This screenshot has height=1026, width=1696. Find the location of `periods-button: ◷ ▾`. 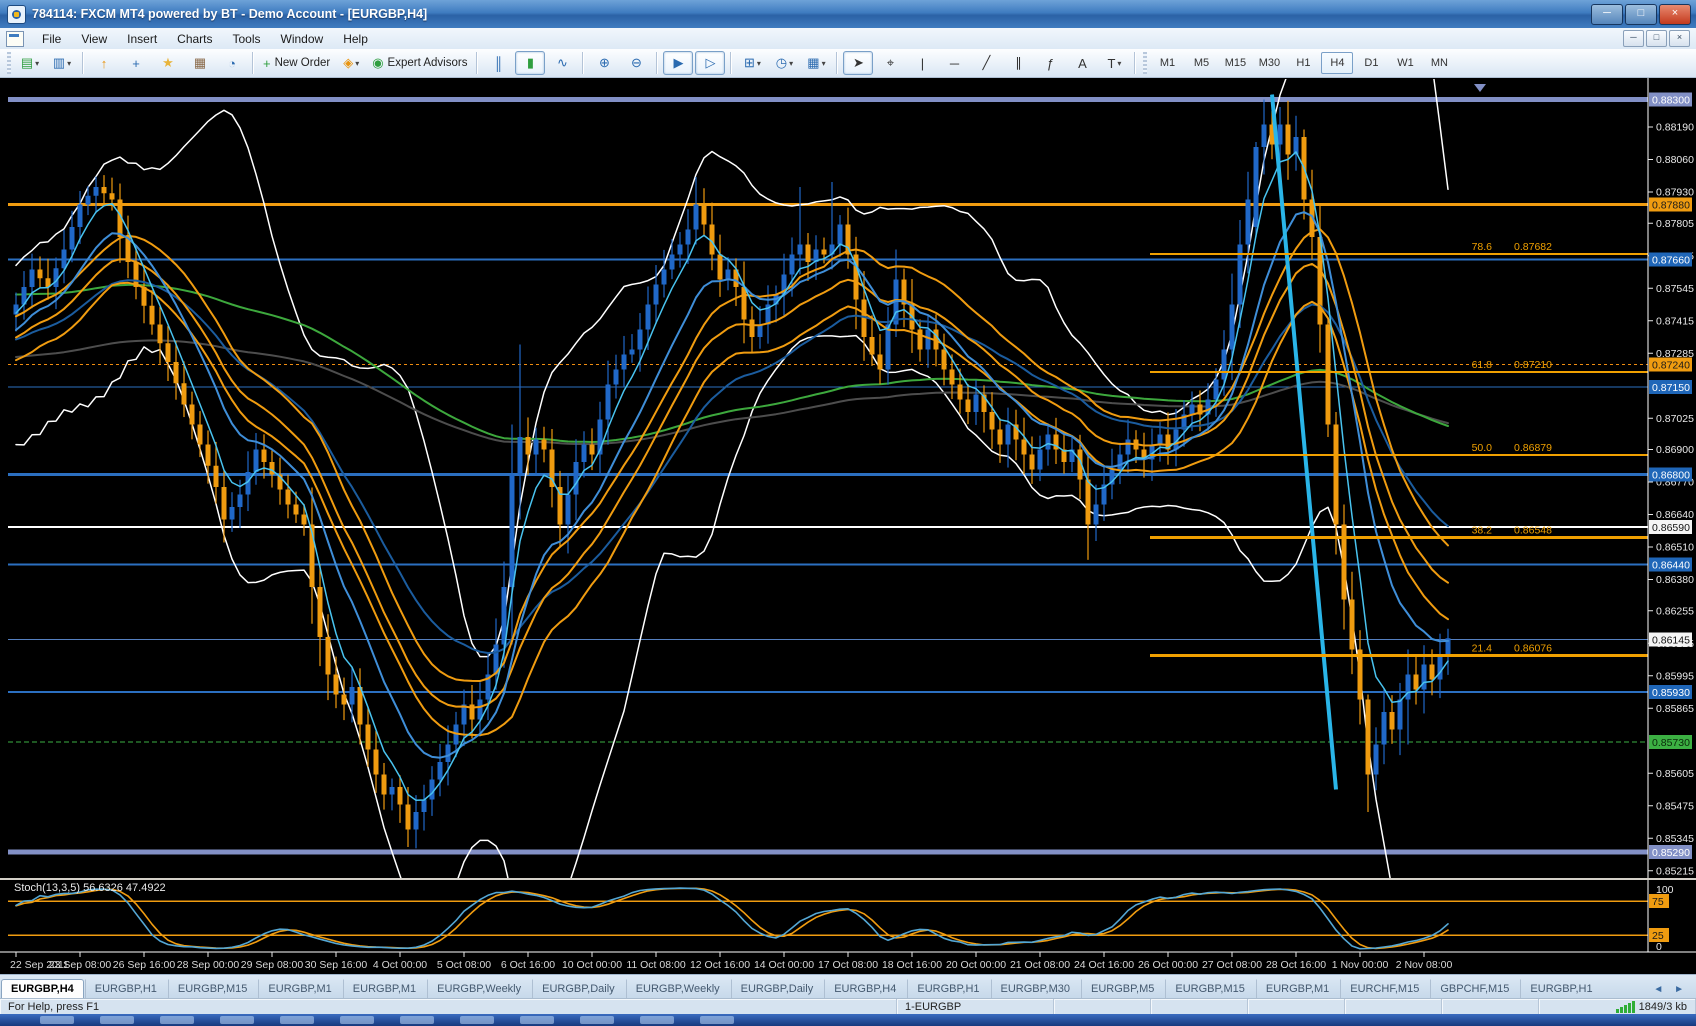

periods-button: ◷ ▾ is located at coordinates (784, 63).